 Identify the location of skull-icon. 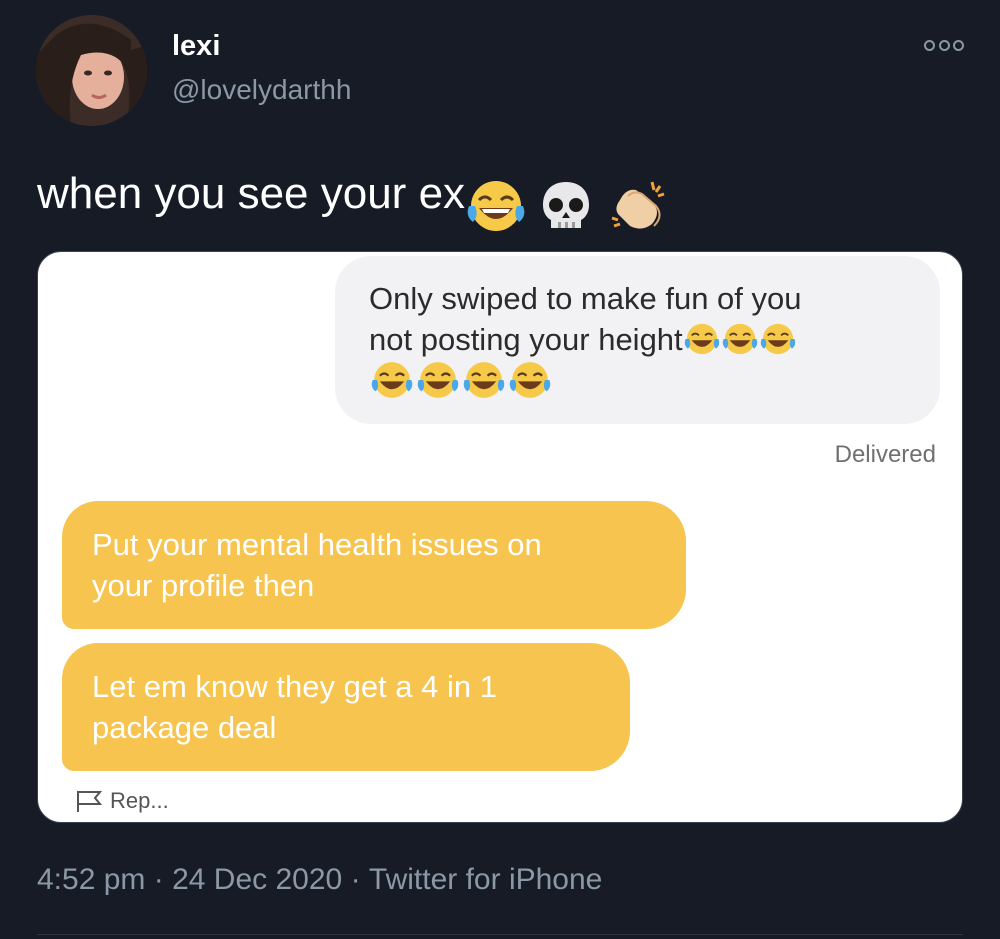
(566, 205).